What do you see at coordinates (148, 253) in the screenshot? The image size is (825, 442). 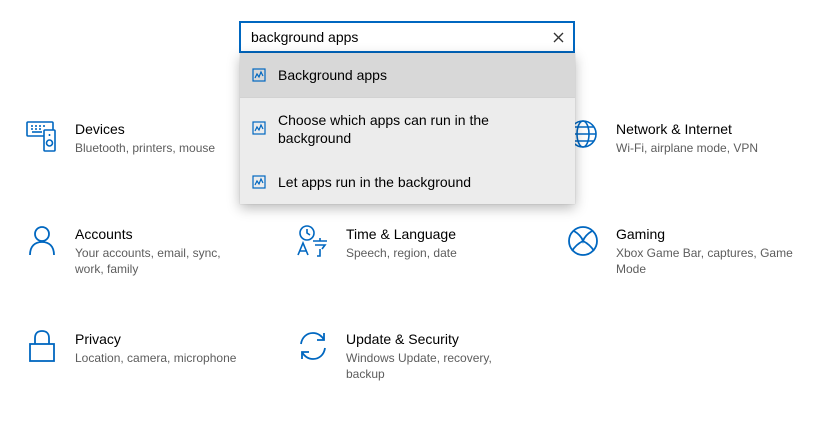 I see `description-line: Your accounts, email, sync,` at bounding box center [148, 253].